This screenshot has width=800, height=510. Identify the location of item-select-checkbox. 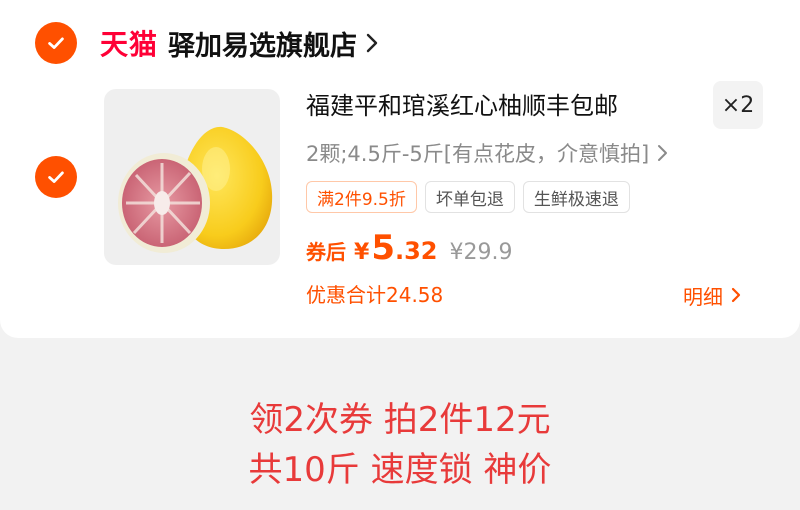
(56, 177).